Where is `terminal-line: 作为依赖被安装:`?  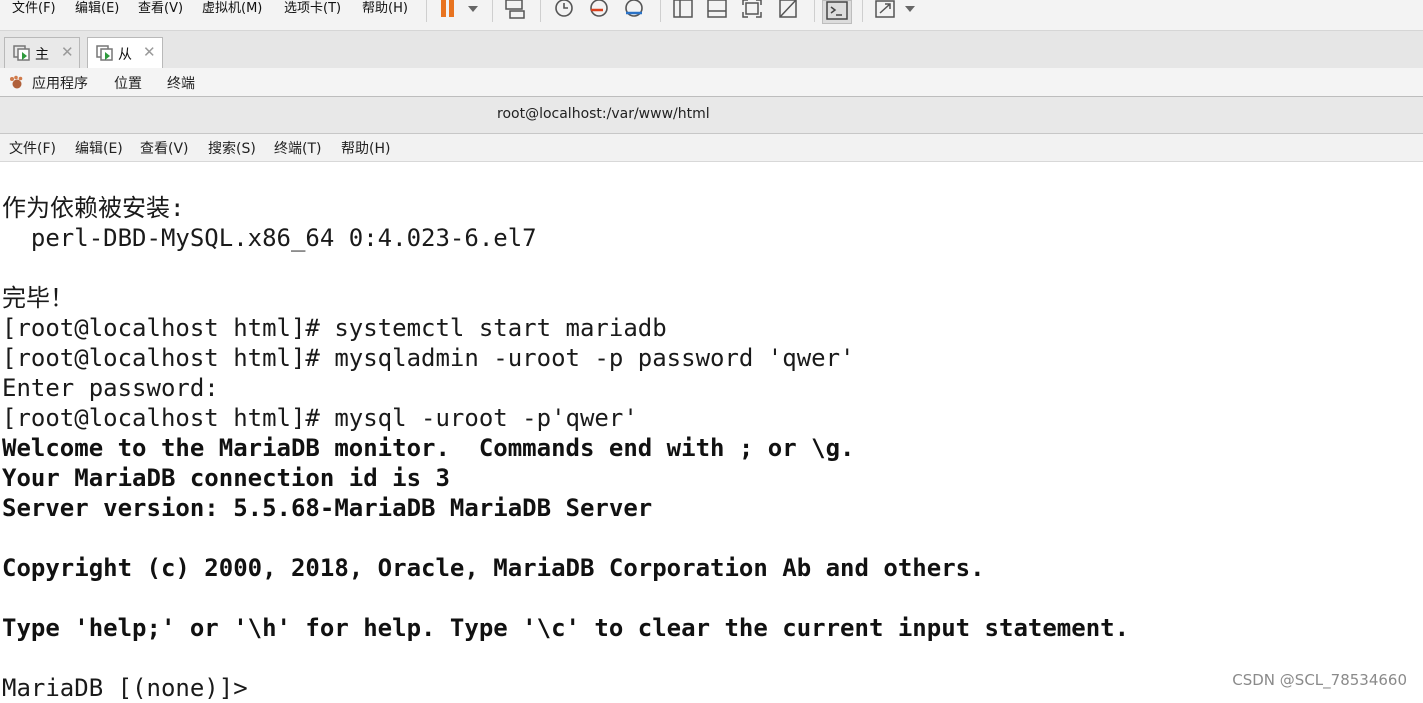 terminal-line: 作为依赖被安装: is located at coordinates (93, 208).